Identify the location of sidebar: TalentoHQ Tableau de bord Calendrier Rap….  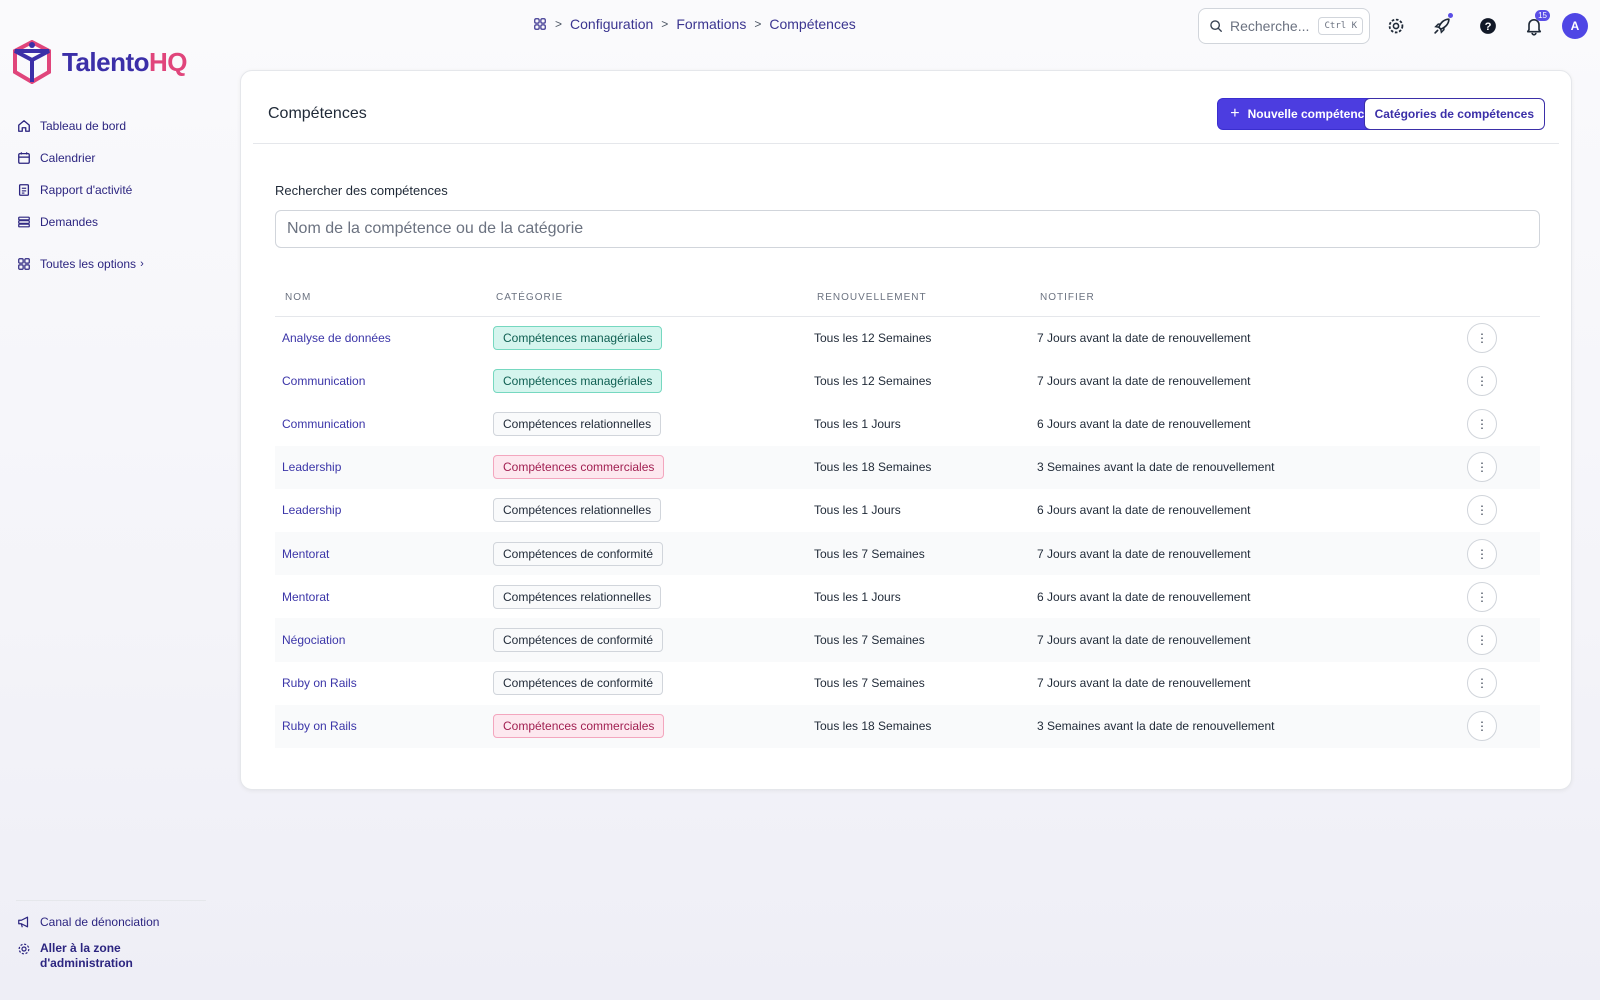
(105, 500).